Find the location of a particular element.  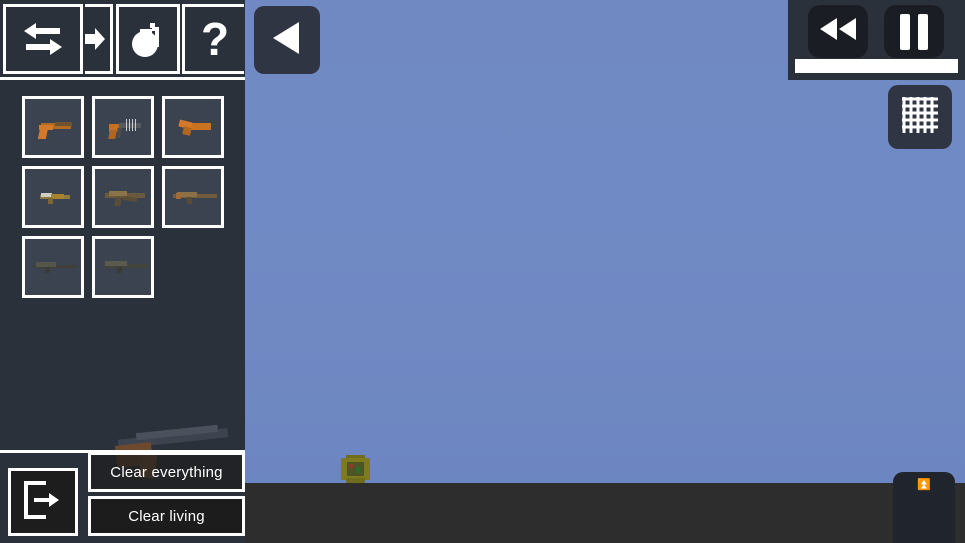

rewind-icon is located at coordinates (838, 31).